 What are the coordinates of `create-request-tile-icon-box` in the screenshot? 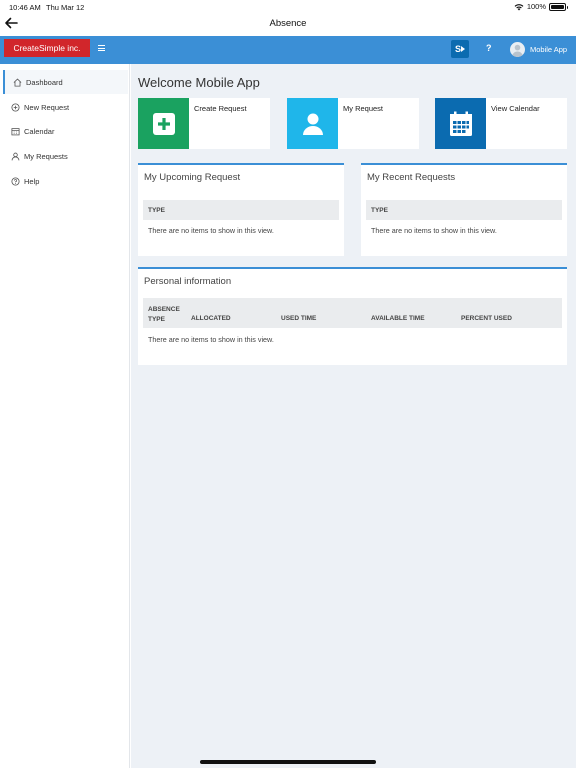 It's located at (163, 123).